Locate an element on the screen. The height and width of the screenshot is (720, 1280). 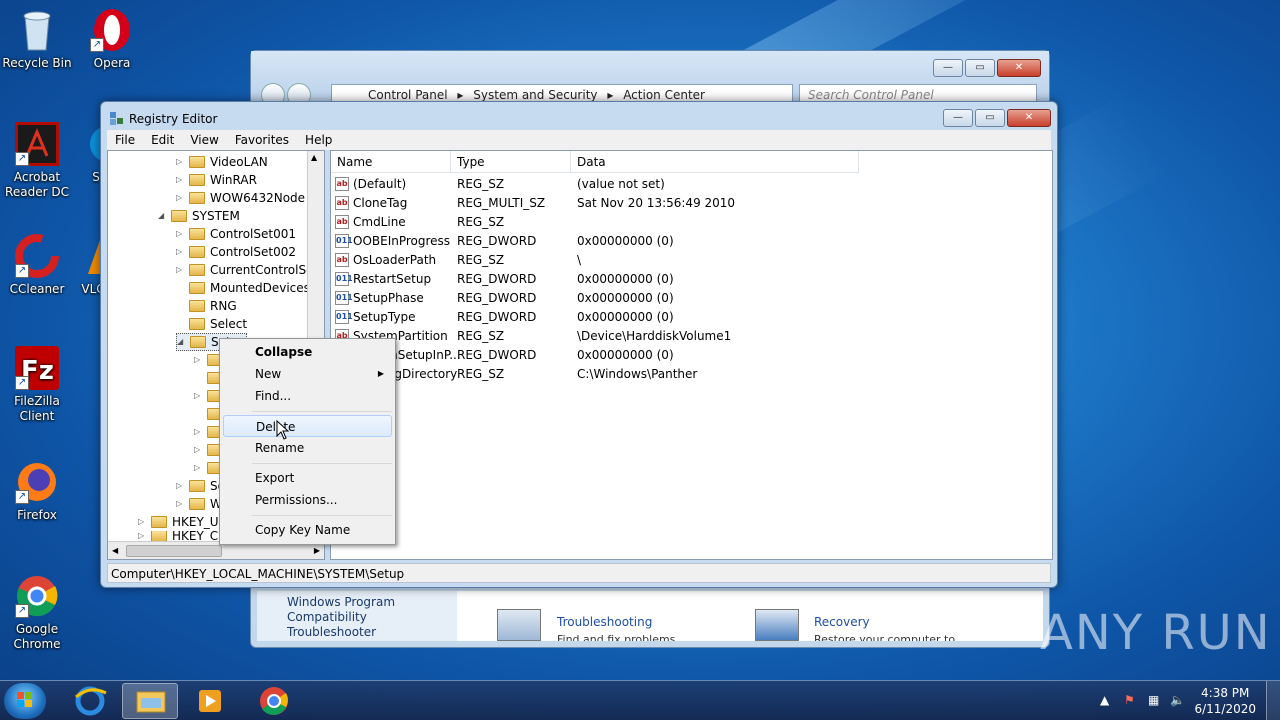
desktop-icon-acrobat: ↗ Acrobat Reader DC is located at coordinates (37, 161).